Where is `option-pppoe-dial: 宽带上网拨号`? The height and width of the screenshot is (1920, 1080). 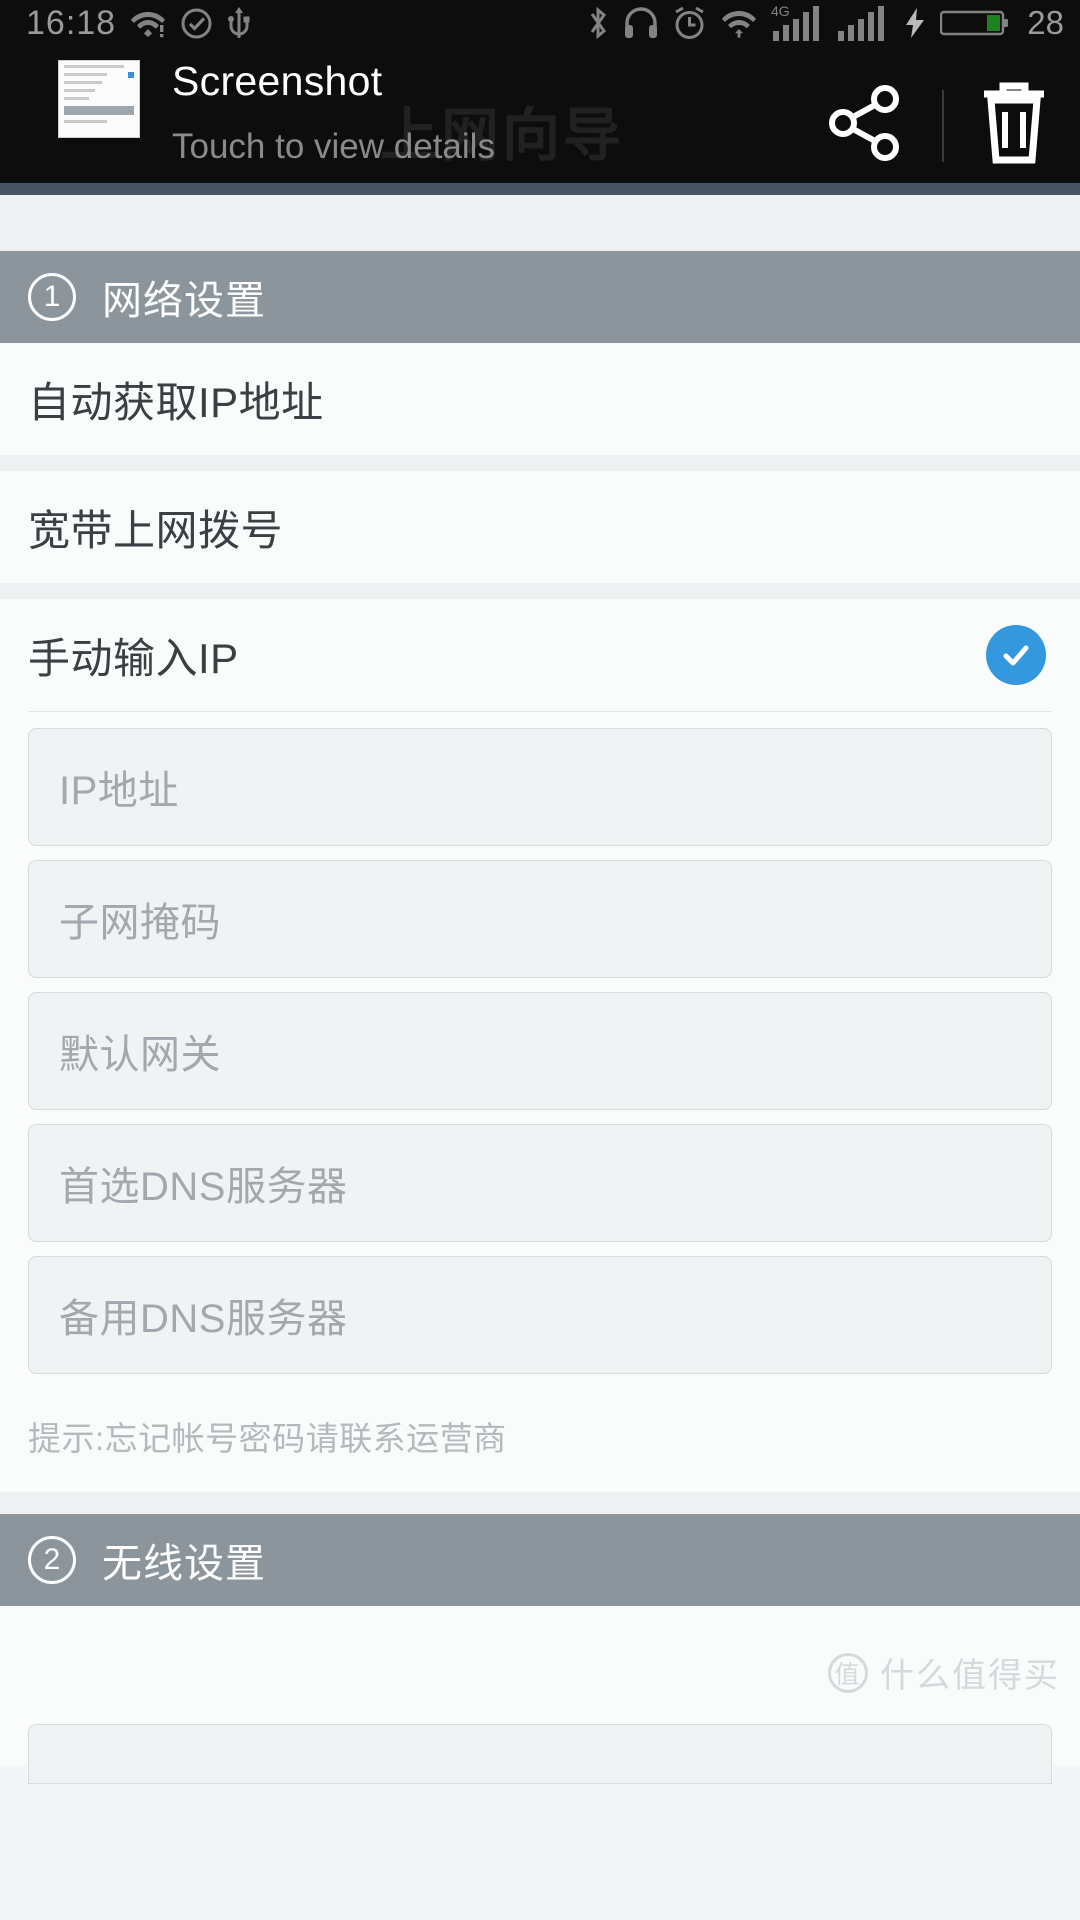
option-pppoe-dial: 宽带上网拨号 is located at coordinates (540, 527).